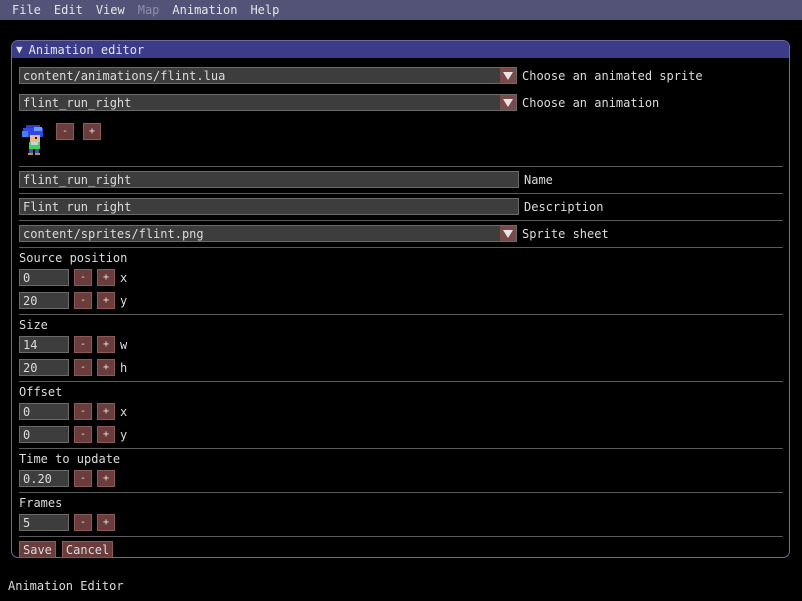 This screenshot has width=802, height=601. Describe the element at coordinates (32, 140) in the screenshot. I see `sprite-preview-image` at that location.